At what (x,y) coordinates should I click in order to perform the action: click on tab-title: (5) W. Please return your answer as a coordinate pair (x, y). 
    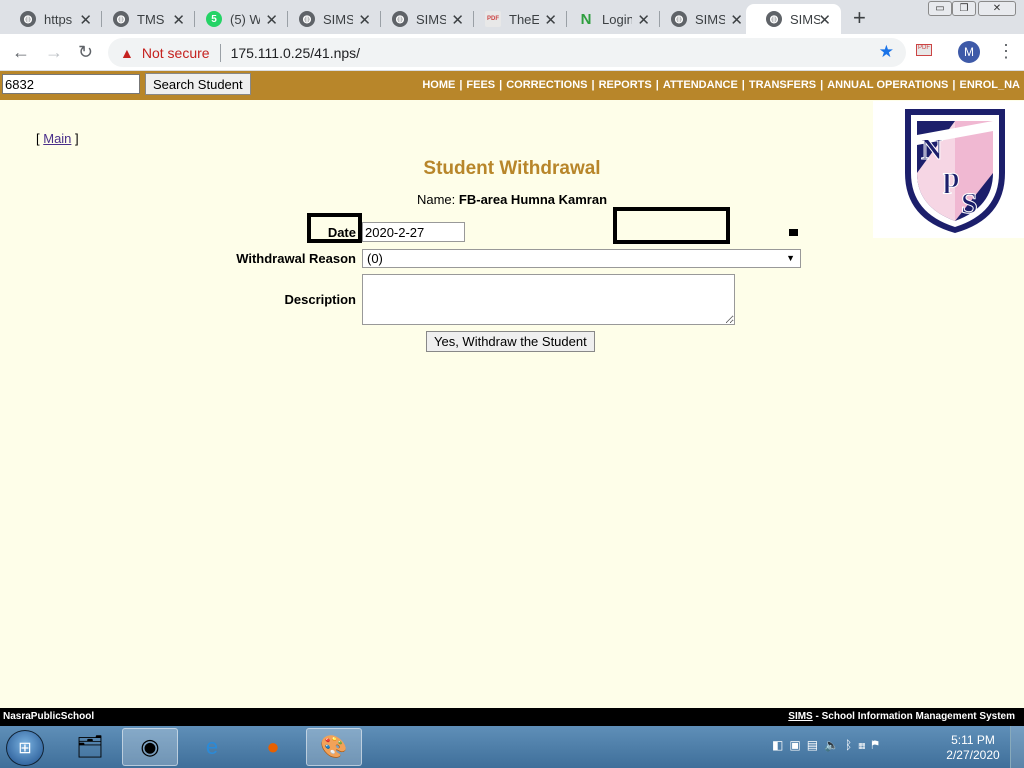
    Looking at the image, I should click on (245, 19).